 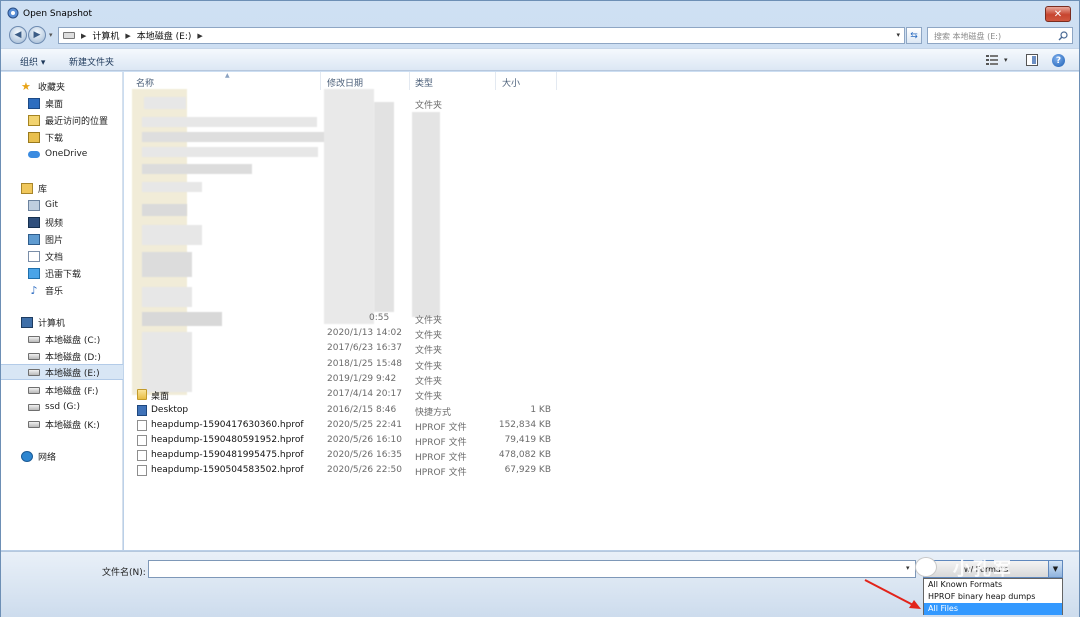 I want to click on views-icon, so click(x=992, y=60).